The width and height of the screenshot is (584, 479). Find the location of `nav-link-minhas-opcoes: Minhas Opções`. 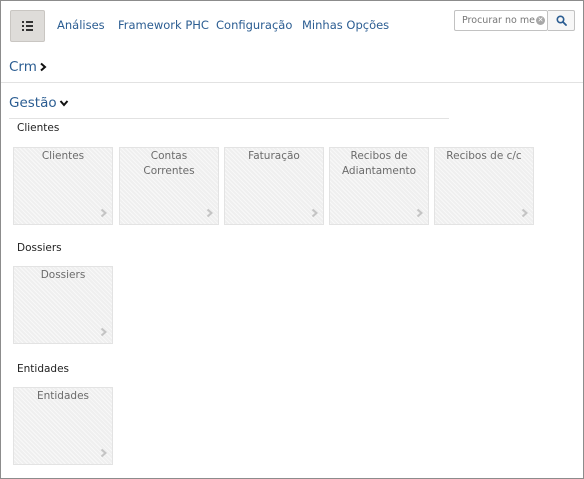

nav-link-minhas-opcoes: Minhas Opções is located at coordinates (345, 25).